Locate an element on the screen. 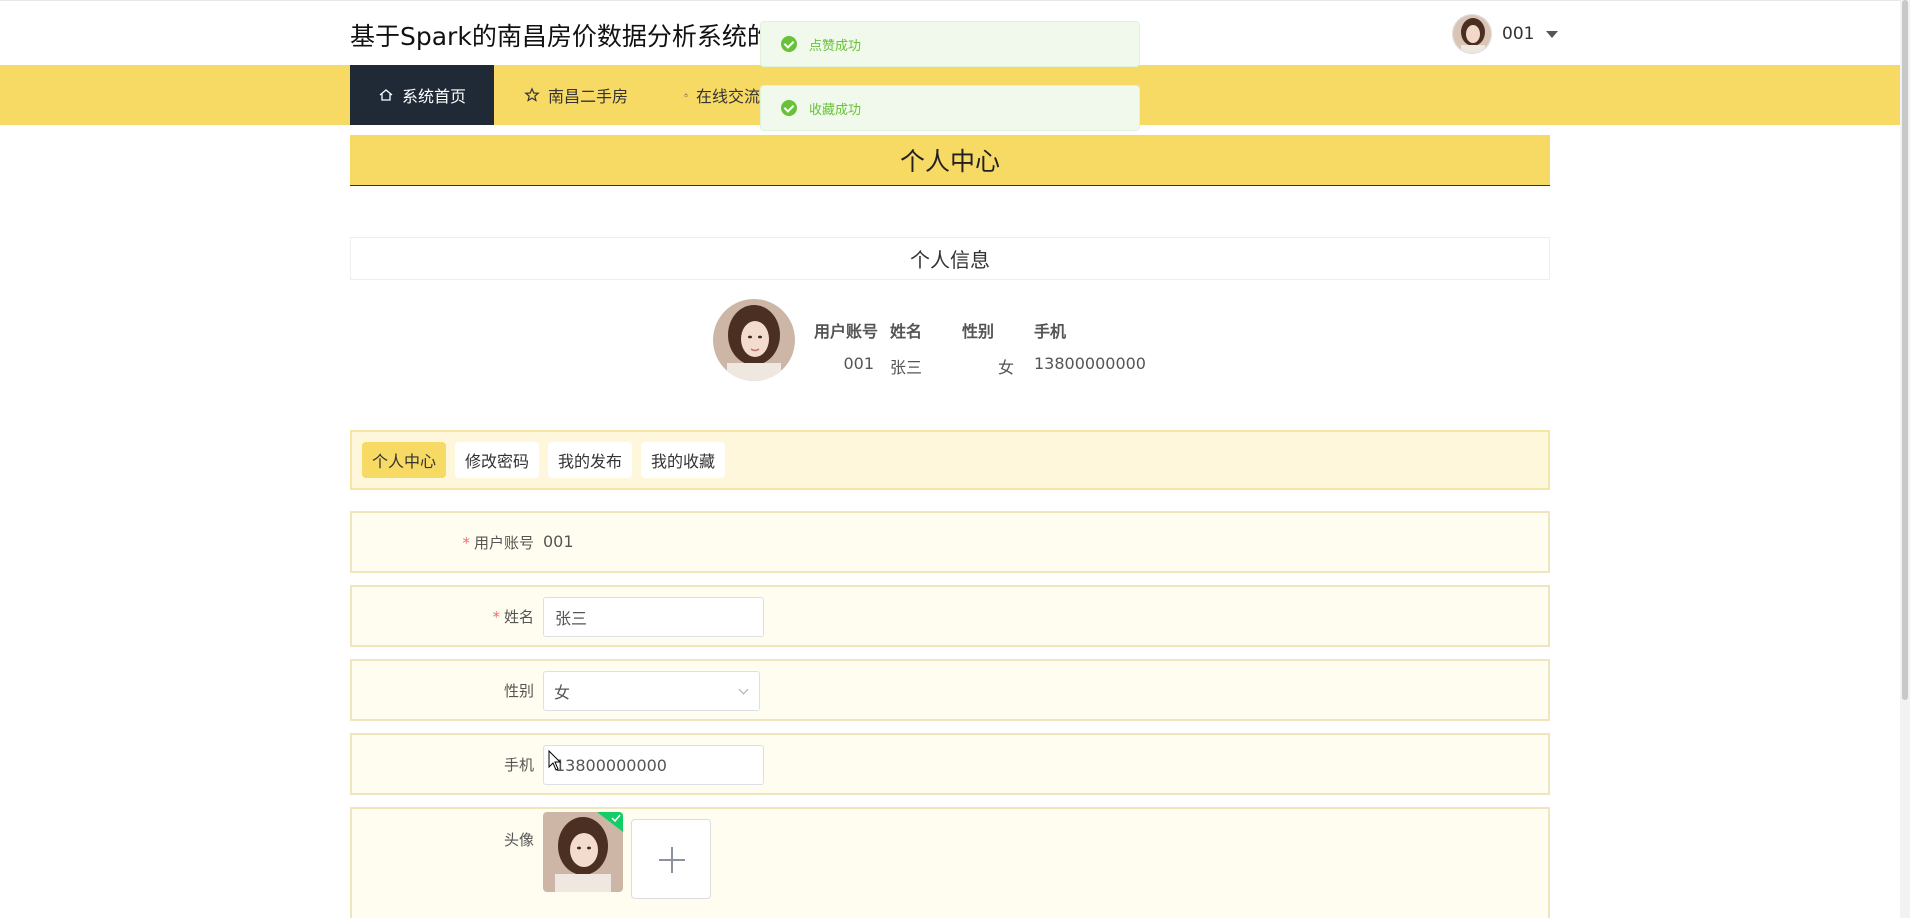 The height and width of the screenshot is (918, 1910). profile-table: 用户账号 姓名 性别 手机 001 张三 女 13800000000 is located at coordinates (984, 348).